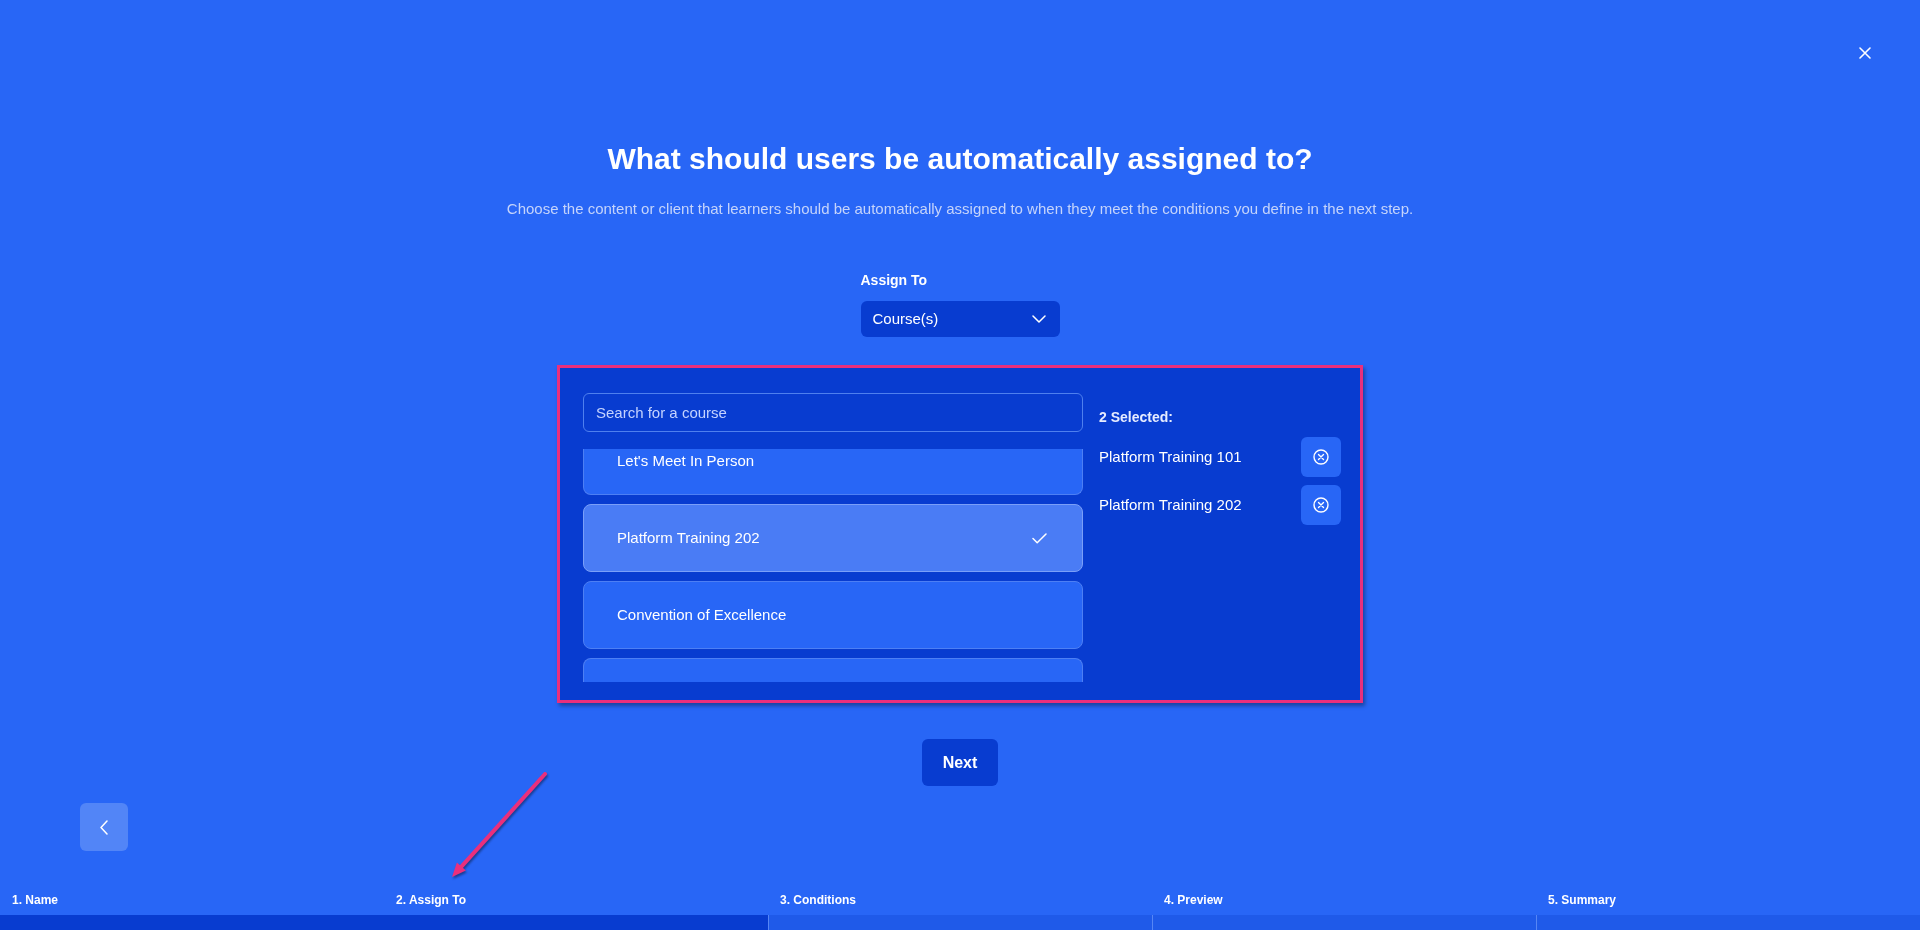 The height and width of the screenshot is (930, 1920). What do you see at coordinates (894, 280) in the screenshot?
I see `field-label: Assign To` at bounding box center [894, 280].